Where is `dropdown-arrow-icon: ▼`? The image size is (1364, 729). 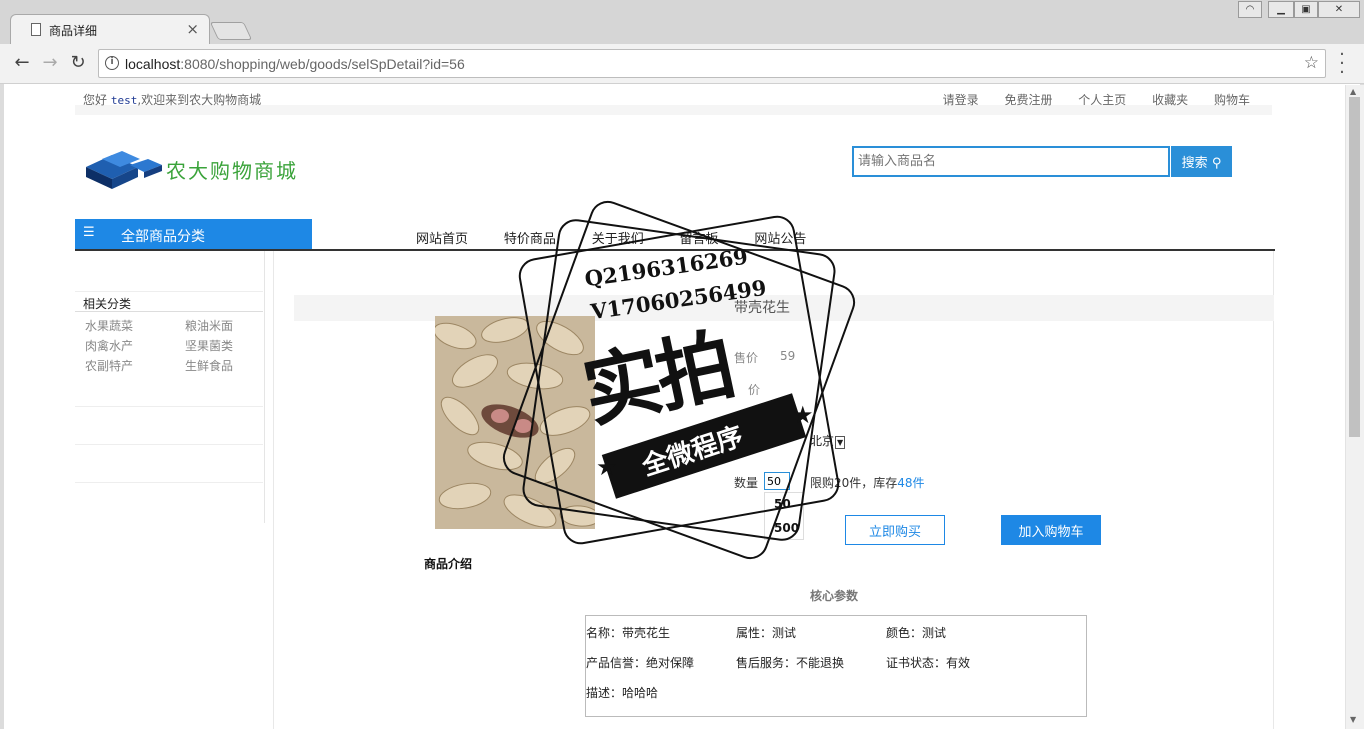
dropdown-arrow-icon: ▼ is located at coordinates (840, 442).